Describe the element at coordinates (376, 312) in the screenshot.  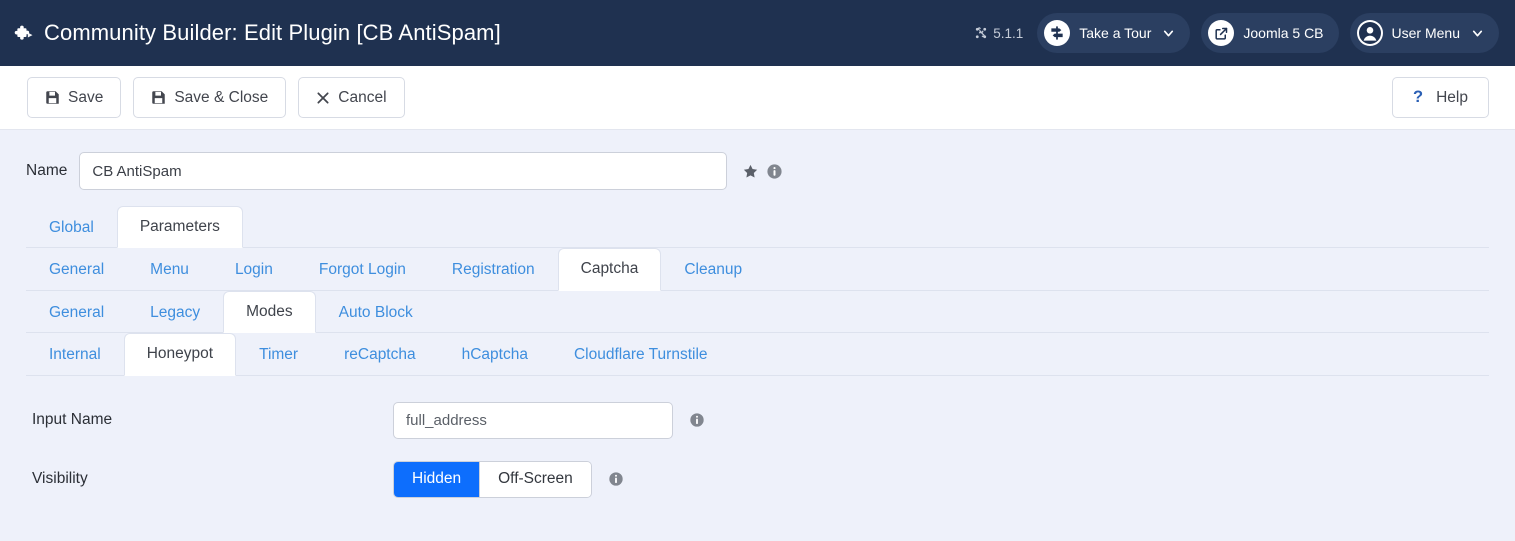
I see `tab-auto-block: Auto Block` at that location.